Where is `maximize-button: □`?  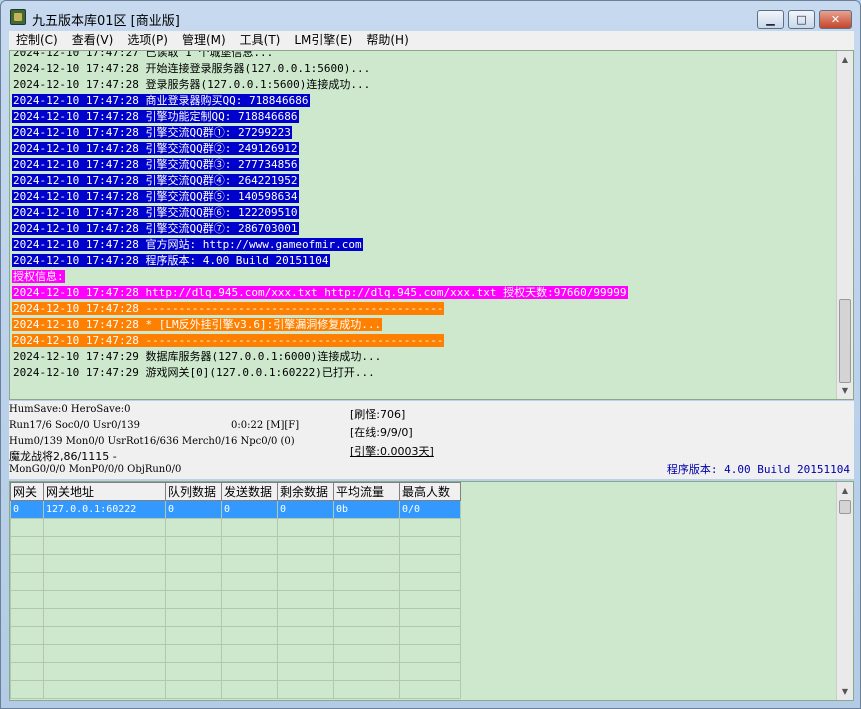 maximize-button: □ is located at coordinates (801, 19).